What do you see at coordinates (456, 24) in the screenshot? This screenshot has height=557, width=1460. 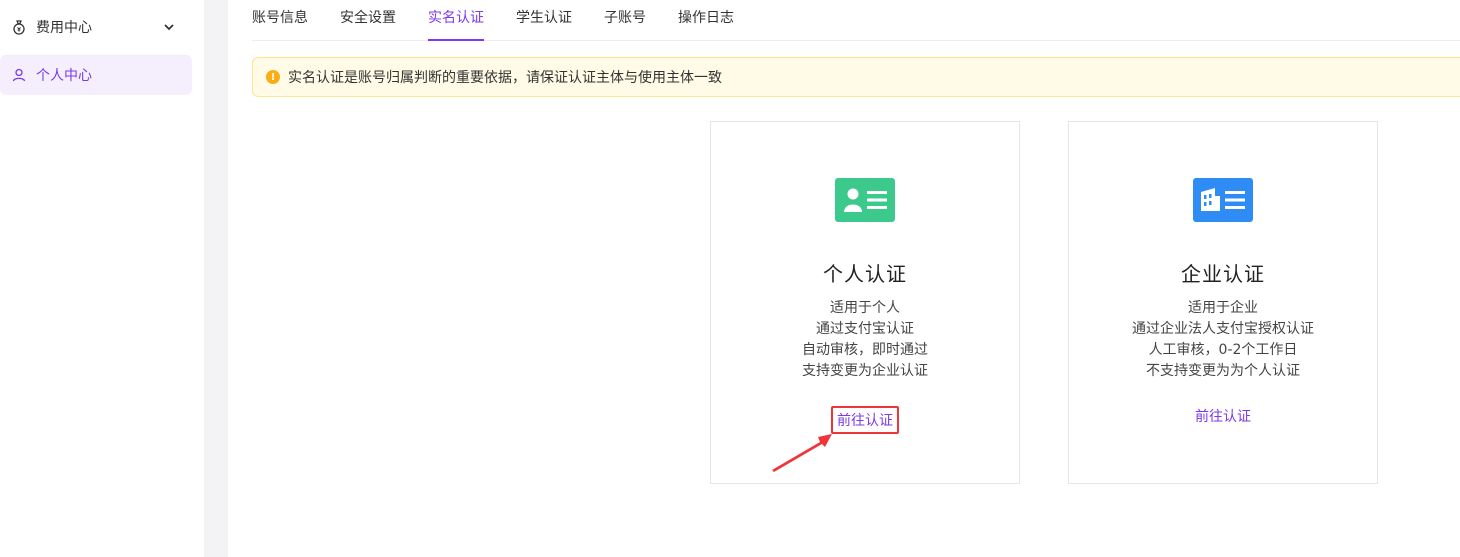 I see `tab-real-name-verification: 实名认证` at bounding box center [456, 24].